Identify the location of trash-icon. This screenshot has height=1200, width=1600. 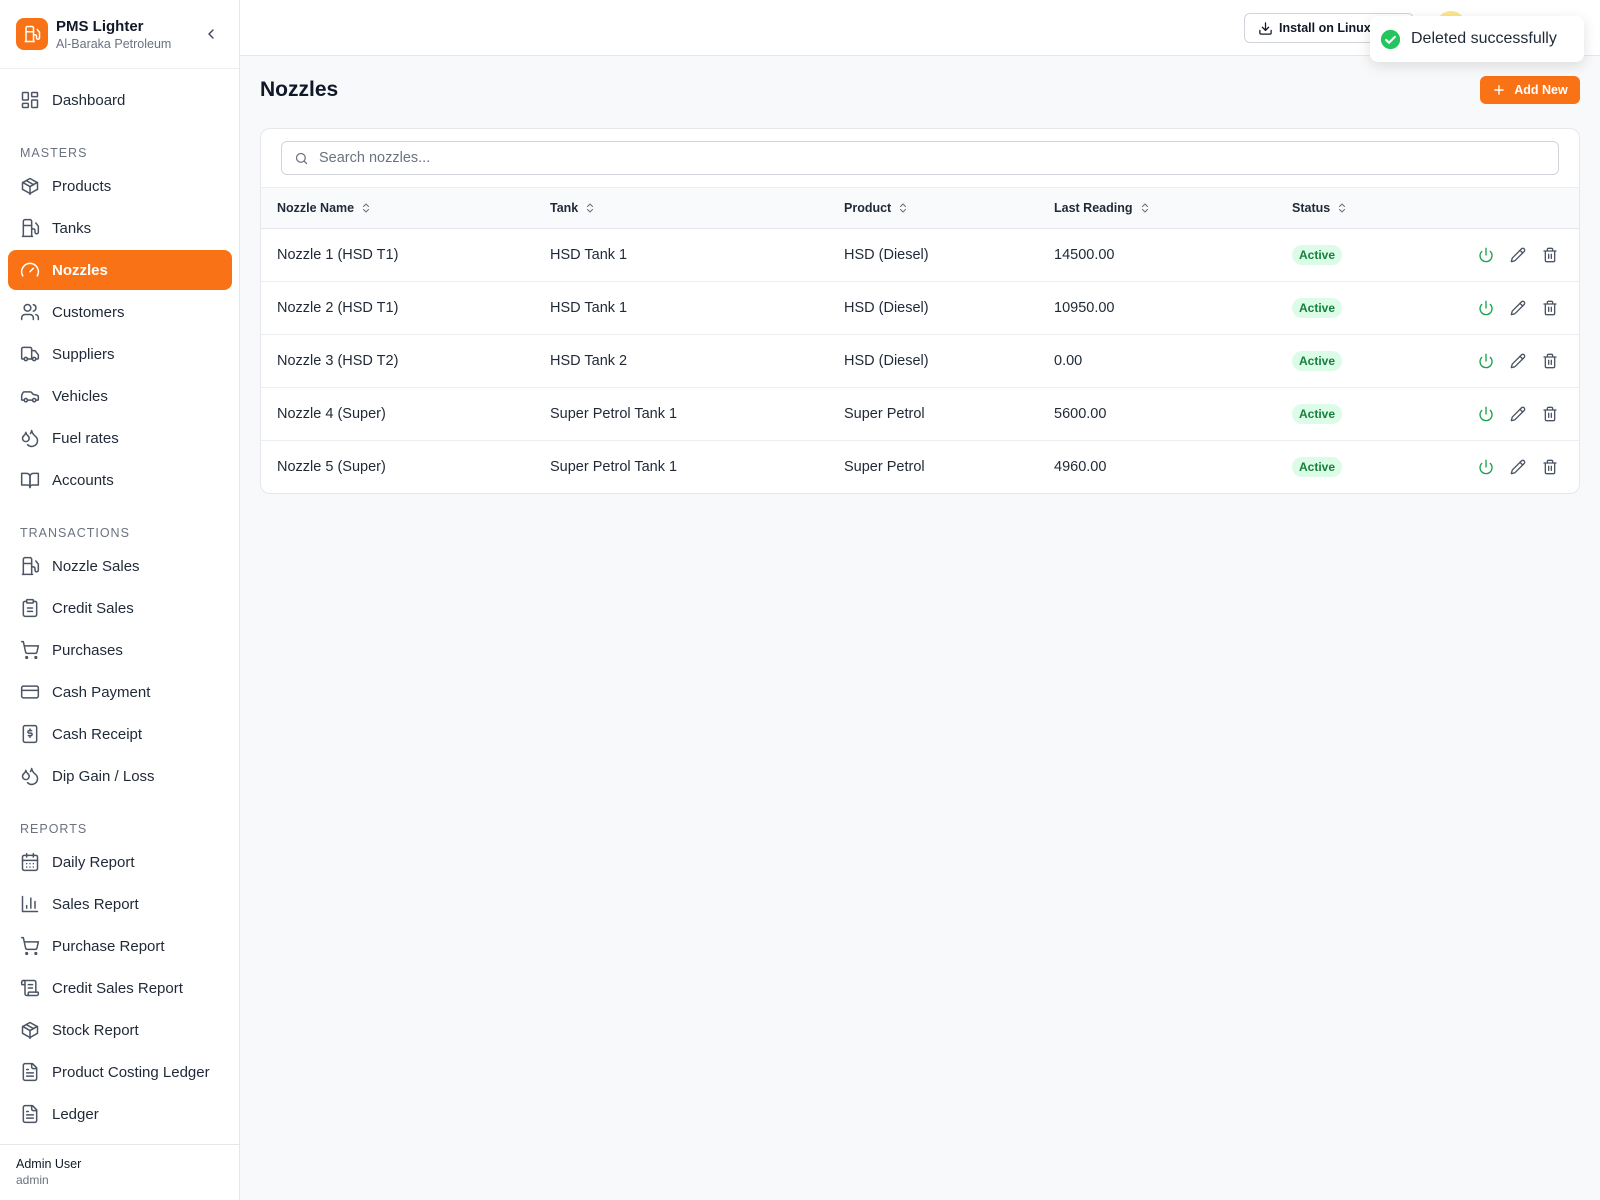
(1550, 467).